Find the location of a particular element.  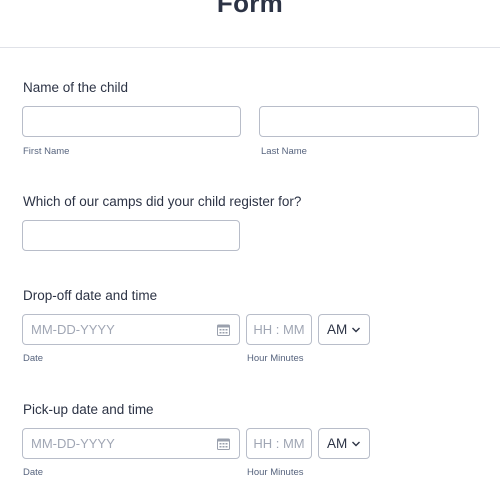

last-name-field is located at coordinates (369, 121).